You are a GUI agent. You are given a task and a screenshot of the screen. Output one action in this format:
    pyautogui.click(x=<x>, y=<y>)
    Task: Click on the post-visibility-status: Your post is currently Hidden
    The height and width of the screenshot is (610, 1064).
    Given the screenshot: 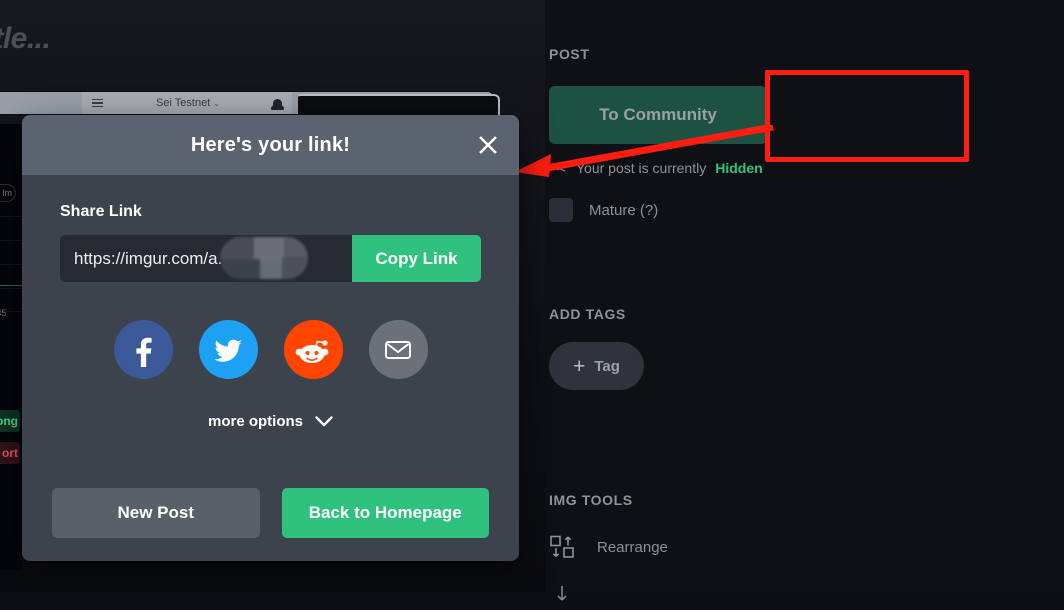 What is the action you would take?
    pyautogui.click(x=656, y=168)
    